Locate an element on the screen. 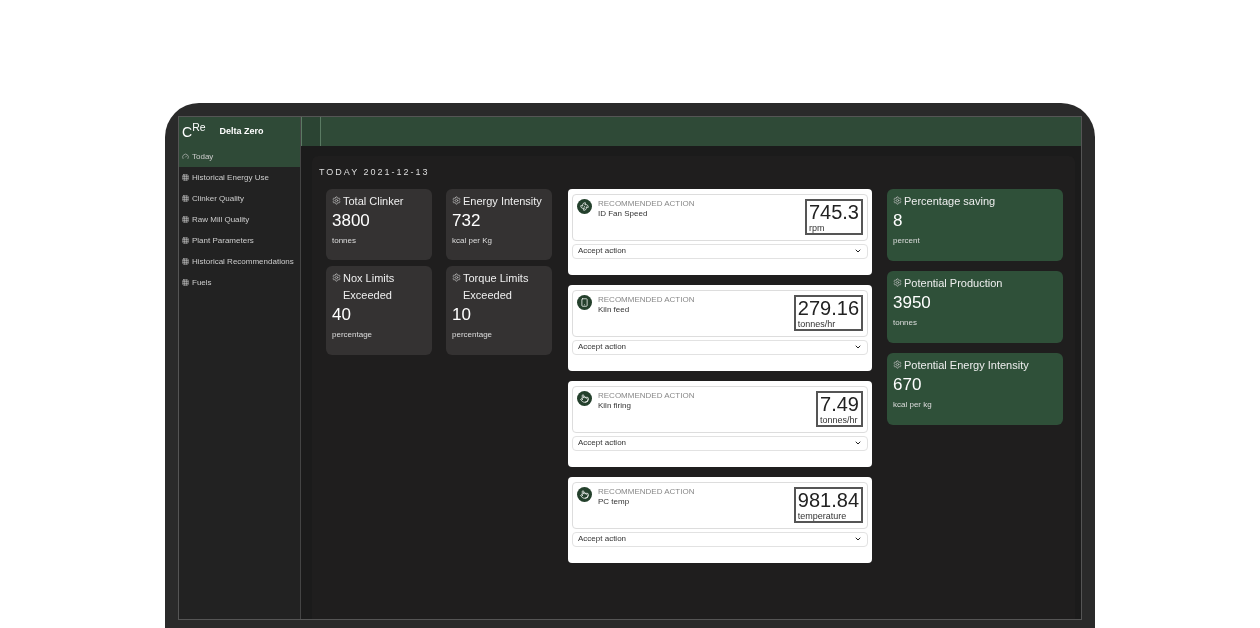  gauge-icon is located at coordinates (185, 156).